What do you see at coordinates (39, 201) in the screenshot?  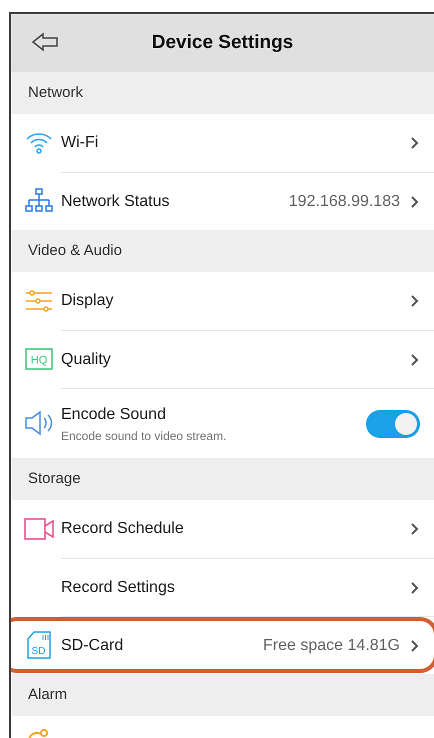 I see `network-icon` at bounding box center [39, 201].